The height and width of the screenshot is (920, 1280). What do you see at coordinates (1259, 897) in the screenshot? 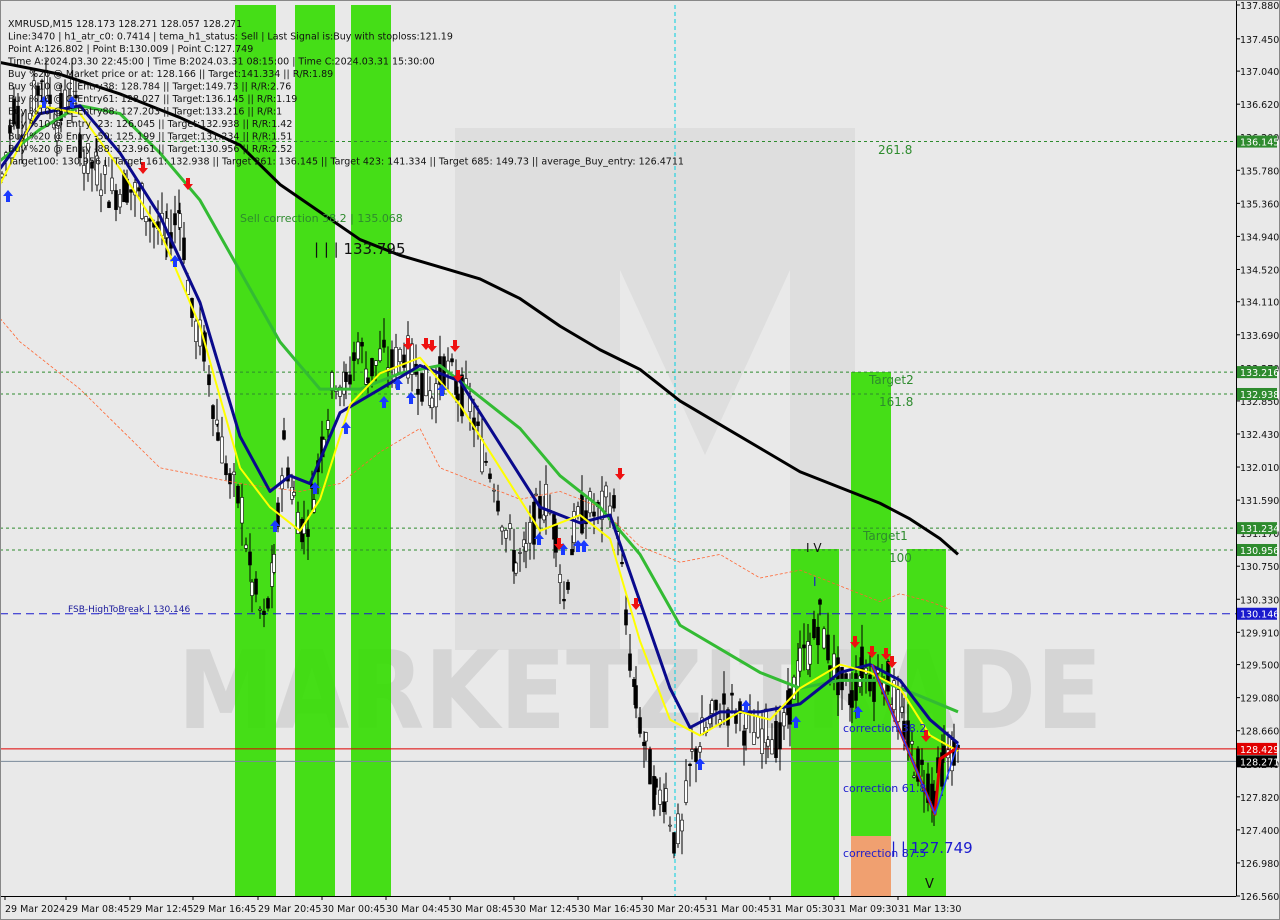
I see `price-tick-label: 126.560` at bounding box center [1259, 897].